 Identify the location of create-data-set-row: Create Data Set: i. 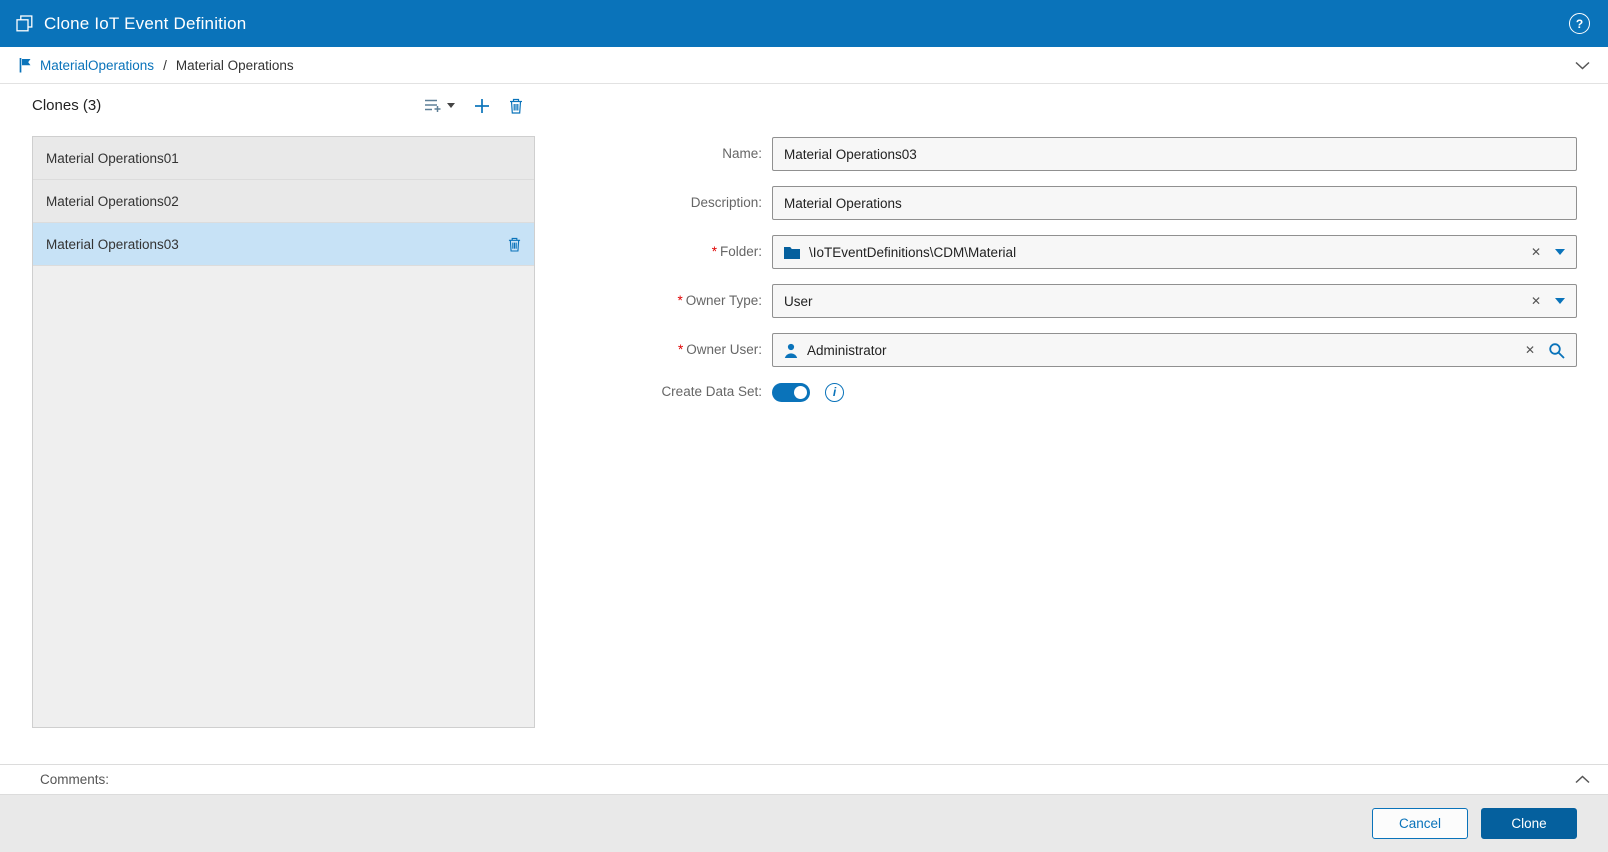
(1098, 392).